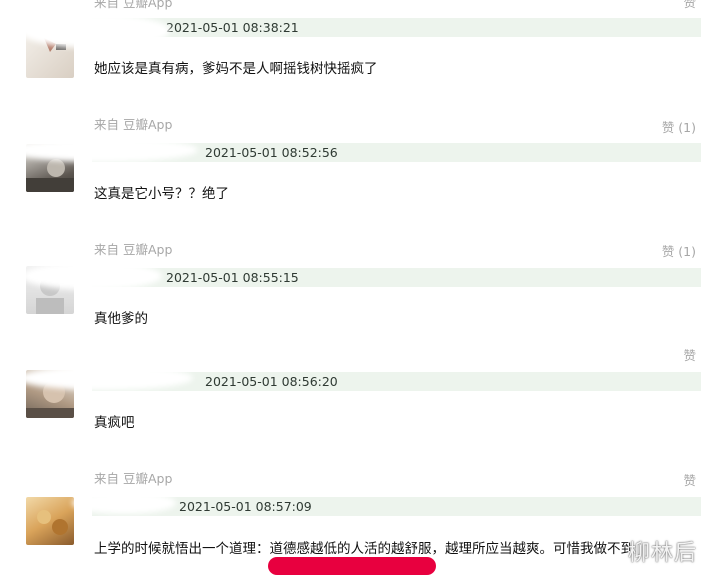 Image resolution: width=707 pixels, height=584 pixels. I want to click on comment-timestamp: 2021-05-01 08:52:56, so click(271, 152).